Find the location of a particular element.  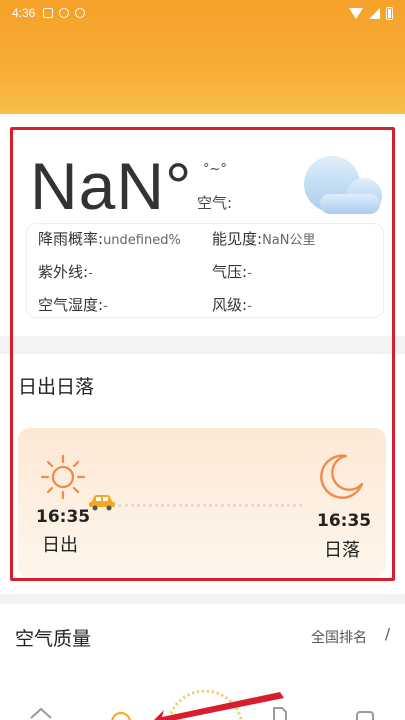

sunrise-label: 日出 is located at coordinates (60, 545).